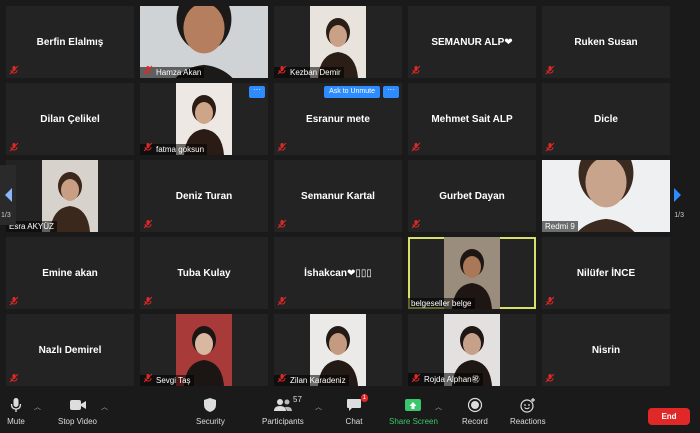 The image size is (700, 433). I want to click on participant-tile: Gurbet Dayan, so click(472, 196).